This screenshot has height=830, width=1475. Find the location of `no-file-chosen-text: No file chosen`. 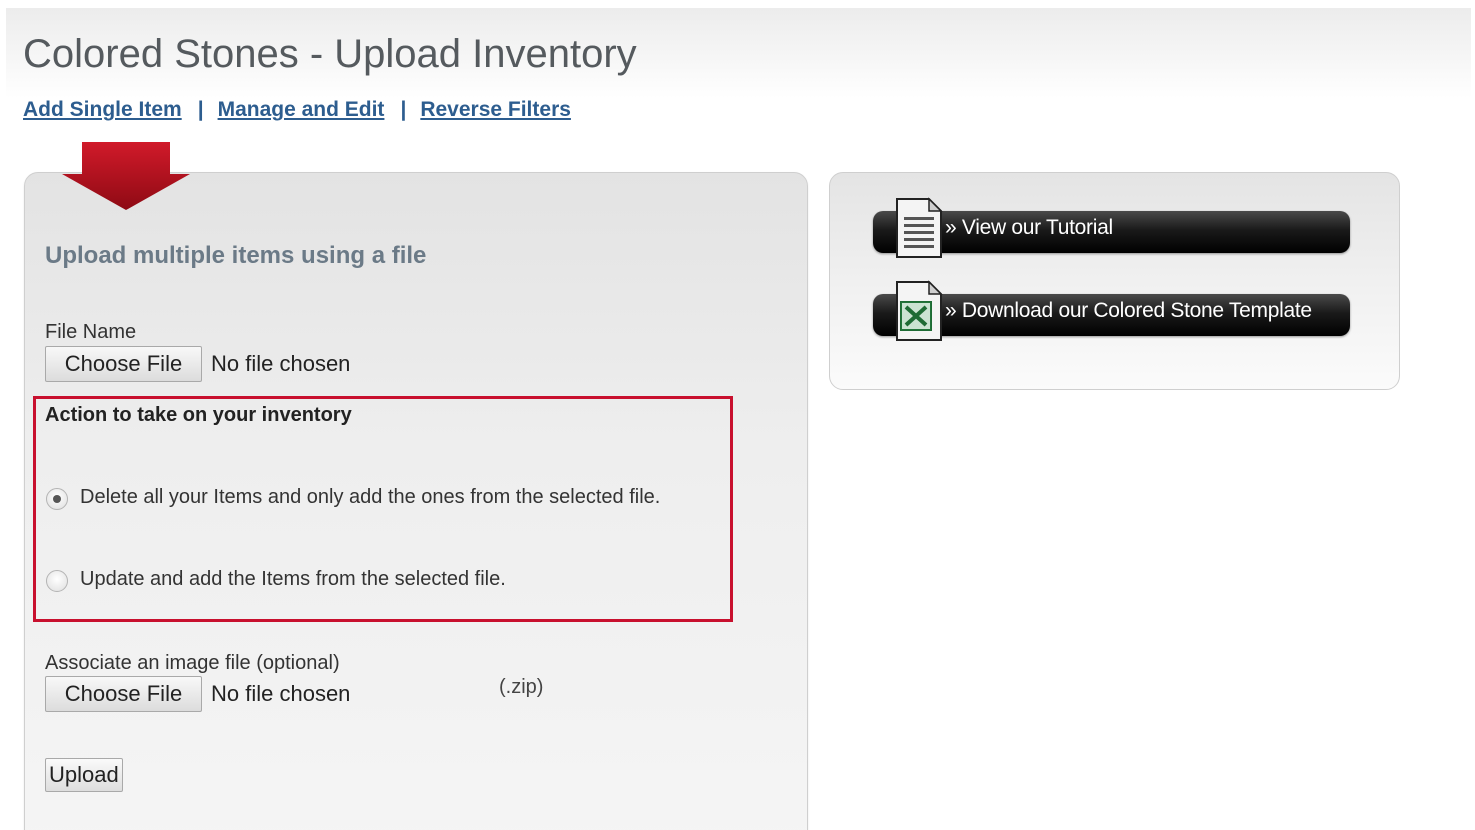

no-file-chosen-text: No file chosen is located at coordinates (281, 363).